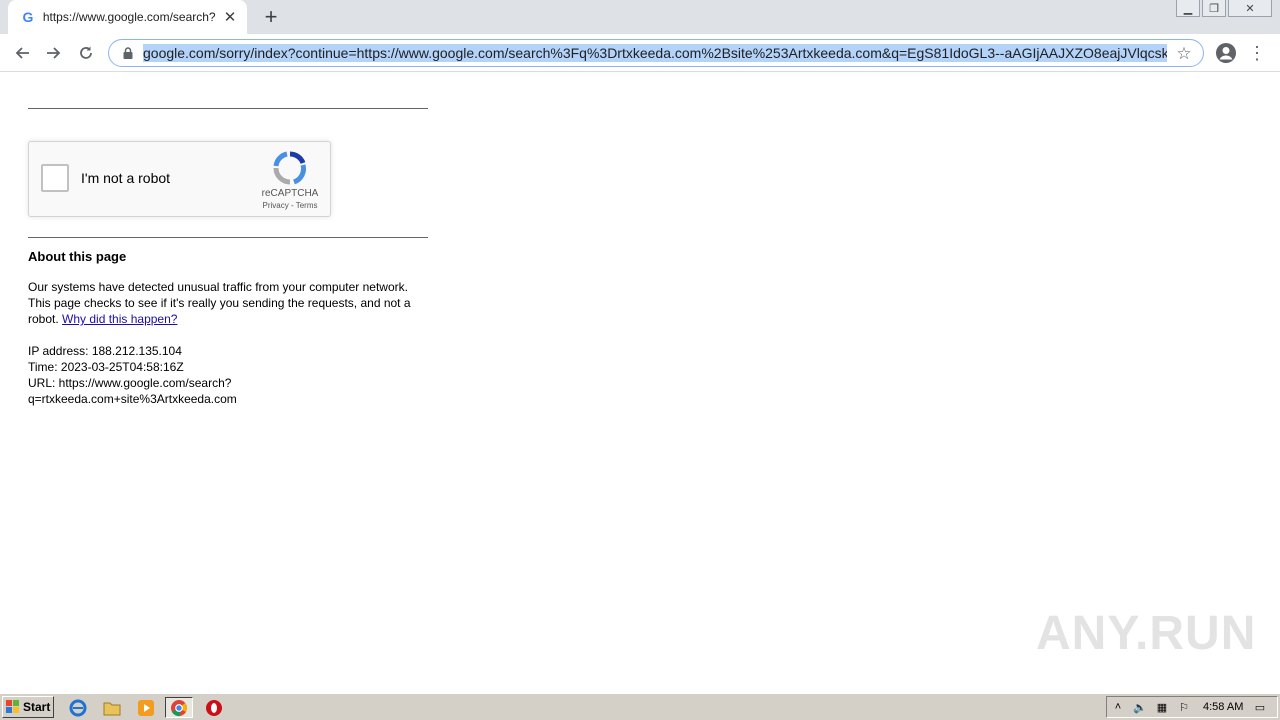 The height and width of the screenshot is (720, 1280). I want to click on ie-glyph-icon, so click(78, 707).